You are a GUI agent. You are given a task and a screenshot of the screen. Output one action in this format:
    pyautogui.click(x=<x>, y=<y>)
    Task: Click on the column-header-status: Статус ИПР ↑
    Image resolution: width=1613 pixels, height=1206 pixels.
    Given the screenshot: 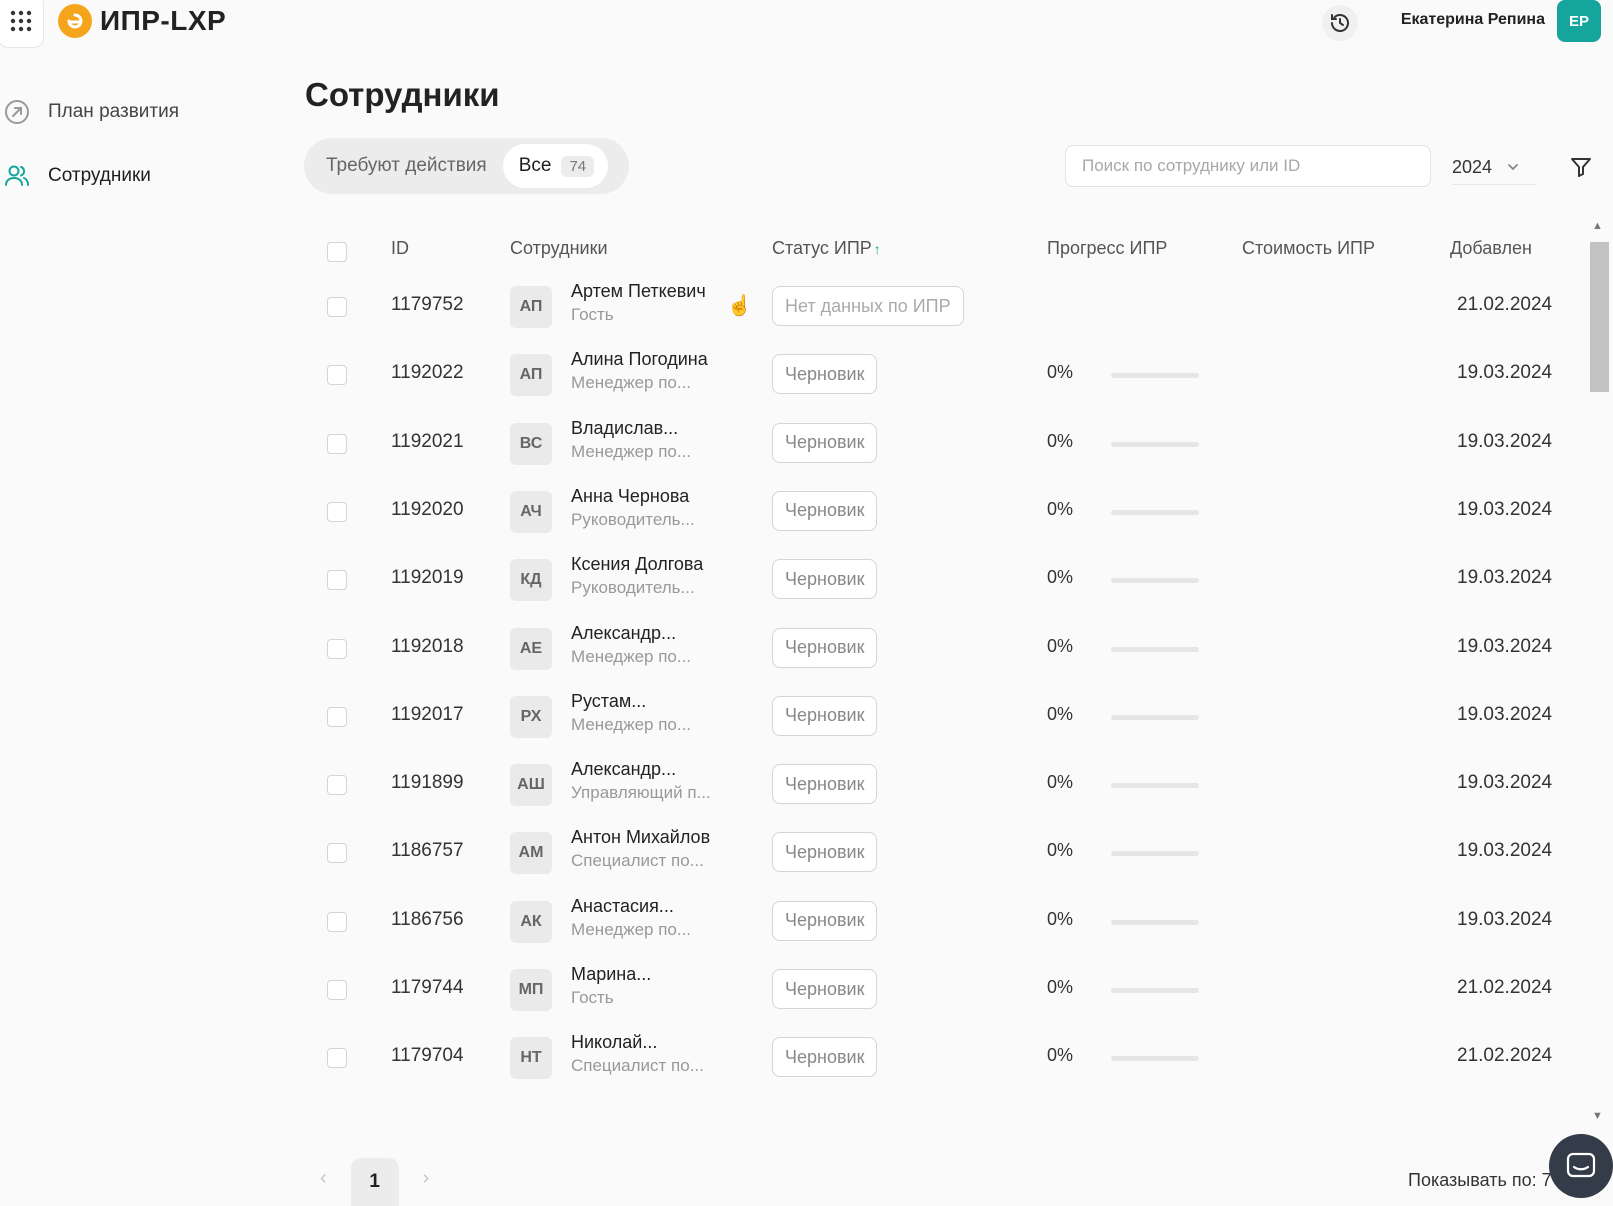 What is the action you would take?
    pyautogui.click(x=826, y=248)
    